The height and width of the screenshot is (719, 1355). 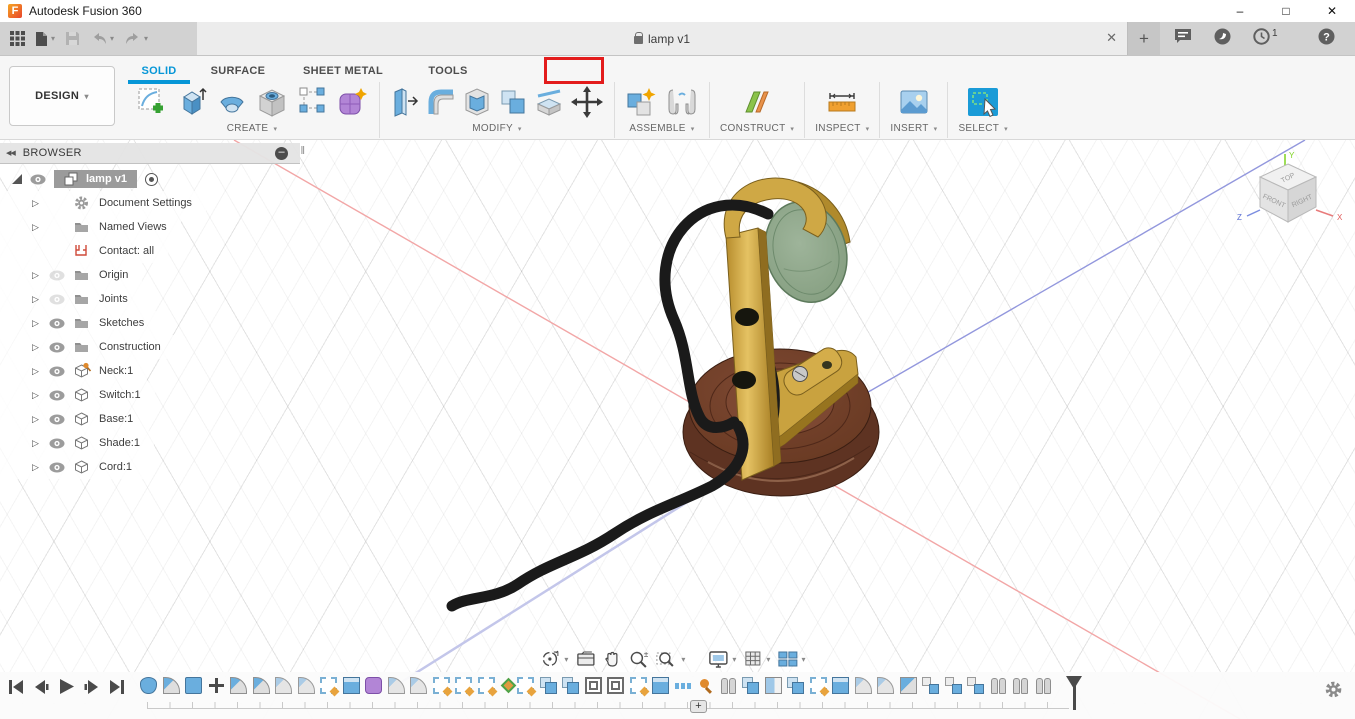 I want to click on list-item: ▷ Document Settings, so click(x=103, y=203).